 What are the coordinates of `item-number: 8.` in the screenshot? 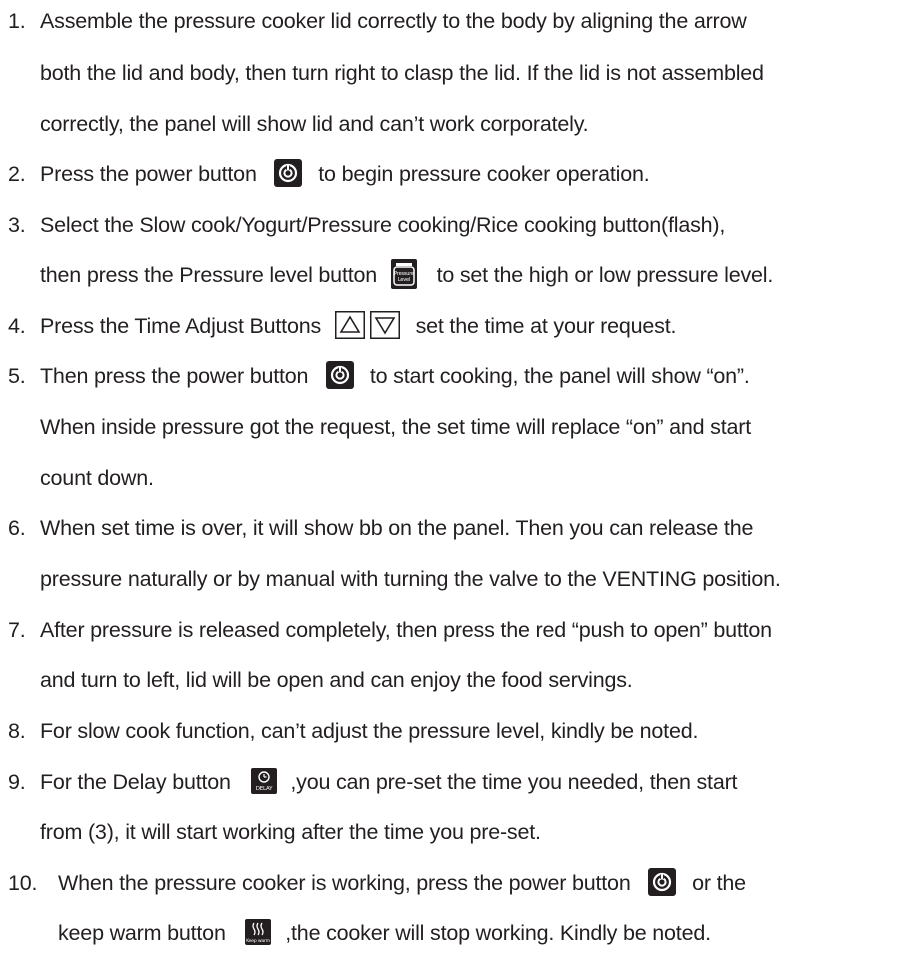 It's located at (17, 731).